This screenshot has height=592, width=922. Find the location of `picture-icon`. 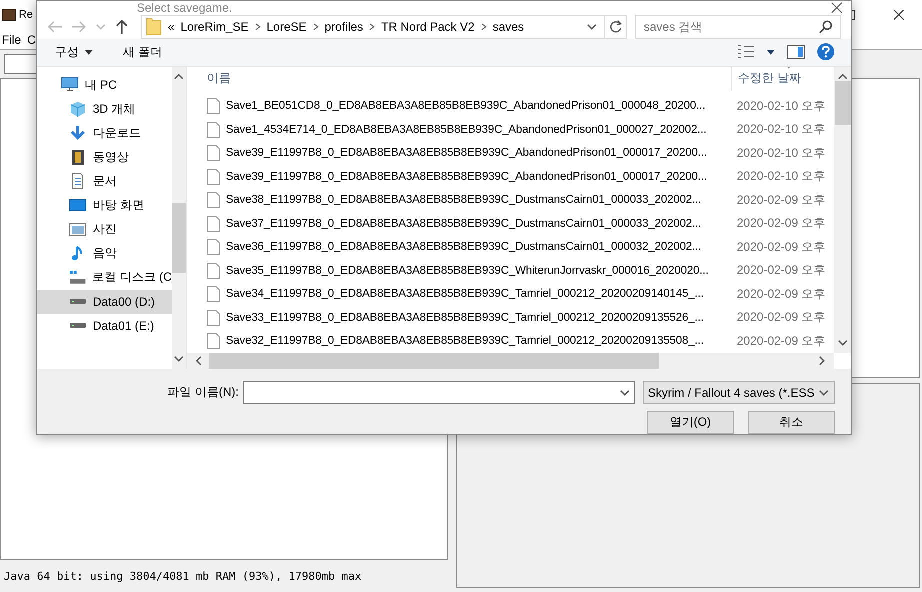

picture-icon is located at coordinates (78, 229).